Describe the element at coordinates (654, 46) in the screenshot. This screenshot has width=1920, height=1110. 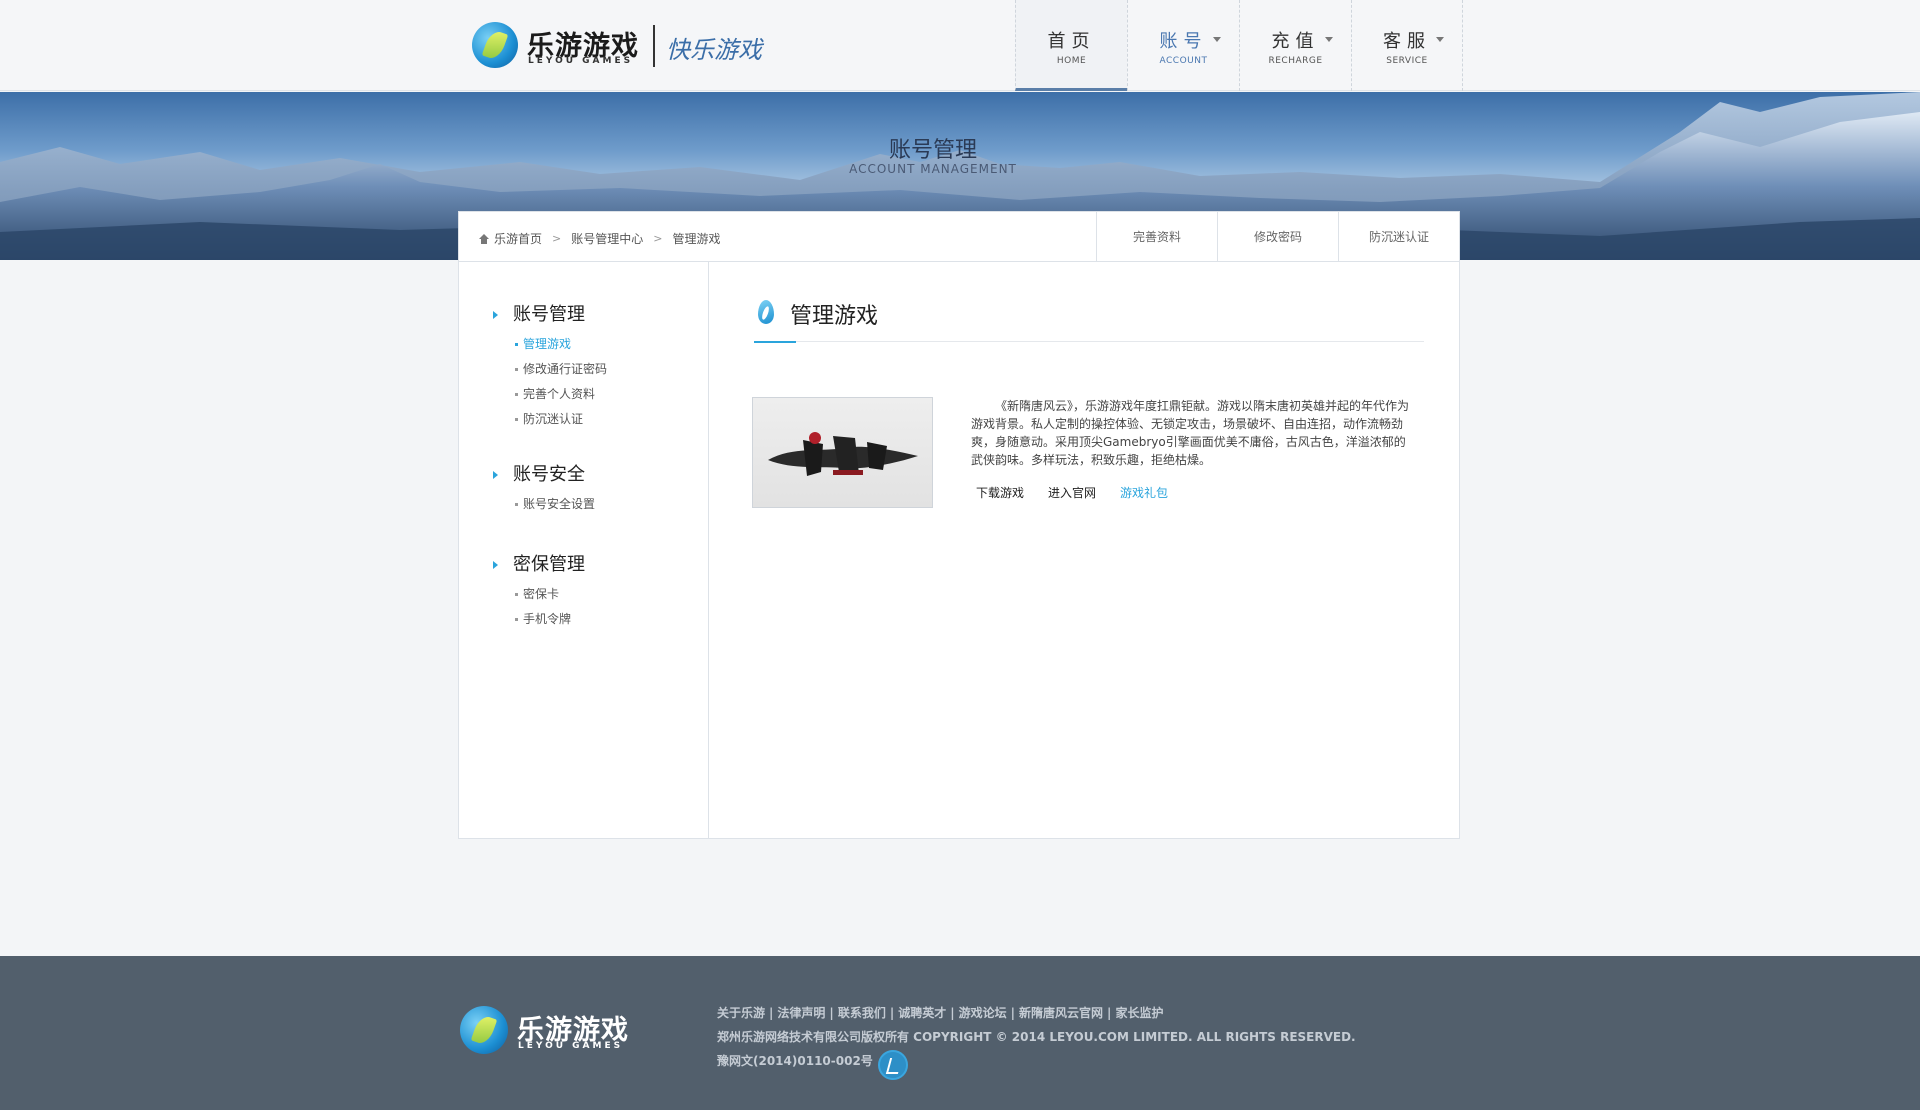
I see `logo-divider` at that location.